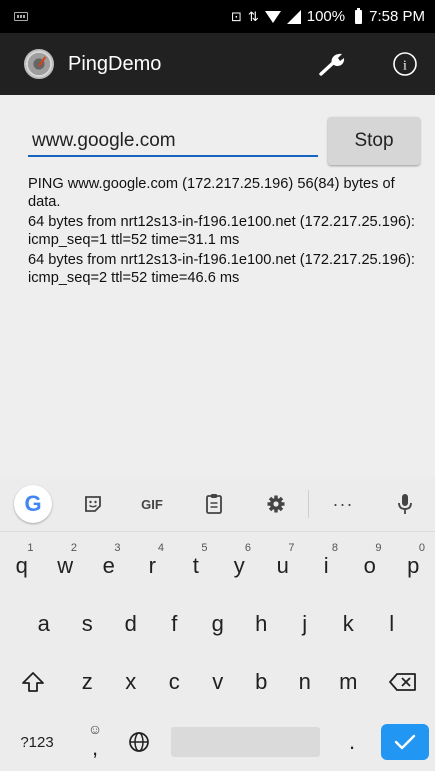 Image resolution: width=435 pixels, height=771 pixels. What do you see at coordinates (88, 624) in the screenshot?
I see `key-s: s` at bounding box center [88, 624].